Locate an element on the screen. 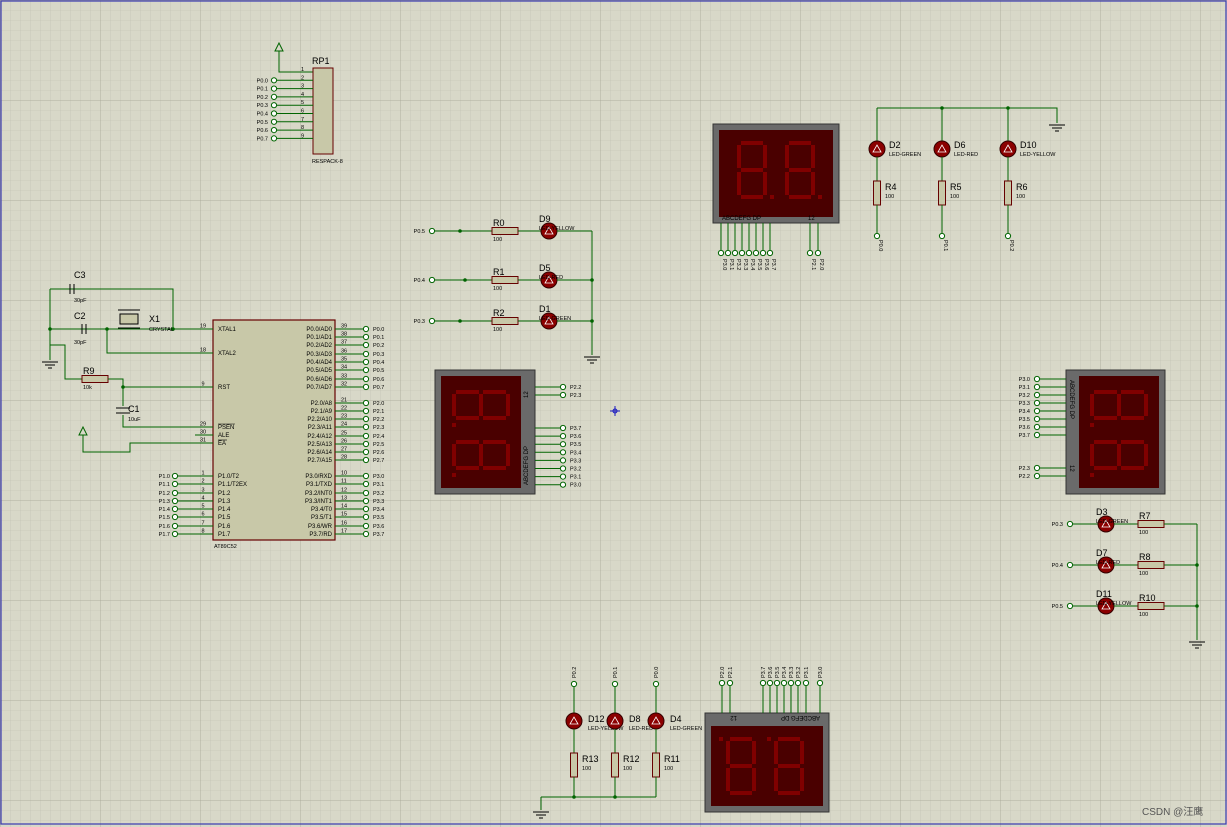 This screenshot has height=827, width=1227. mcu-pin-number: 26 is located at coordinates (344, 442).